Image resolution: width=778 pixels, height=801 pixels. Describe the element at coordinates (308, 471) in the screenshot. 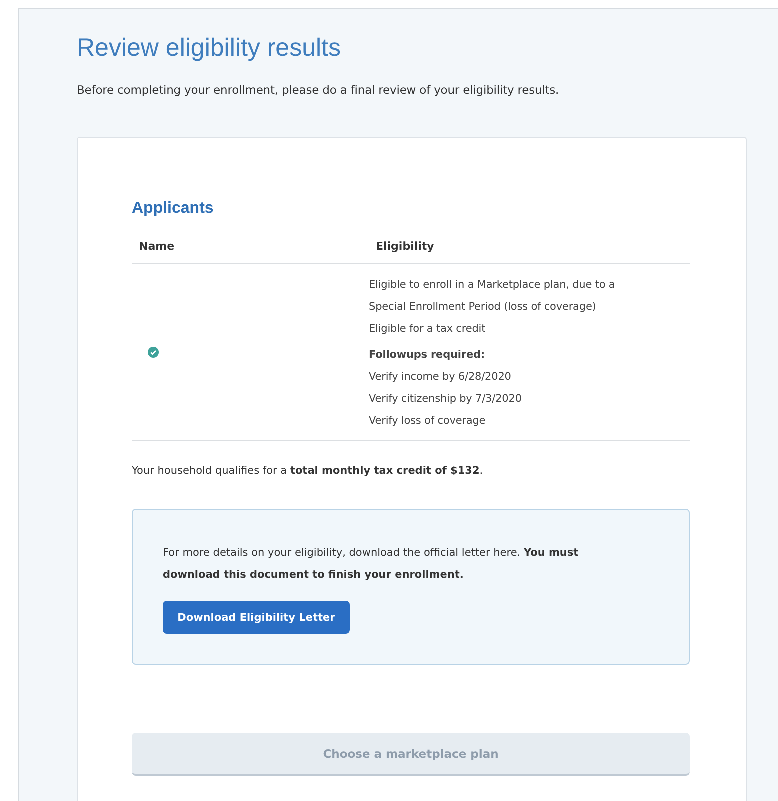

I see `summary-text: Your household qualifies for a total monthly tax credit of $132.` at that location.